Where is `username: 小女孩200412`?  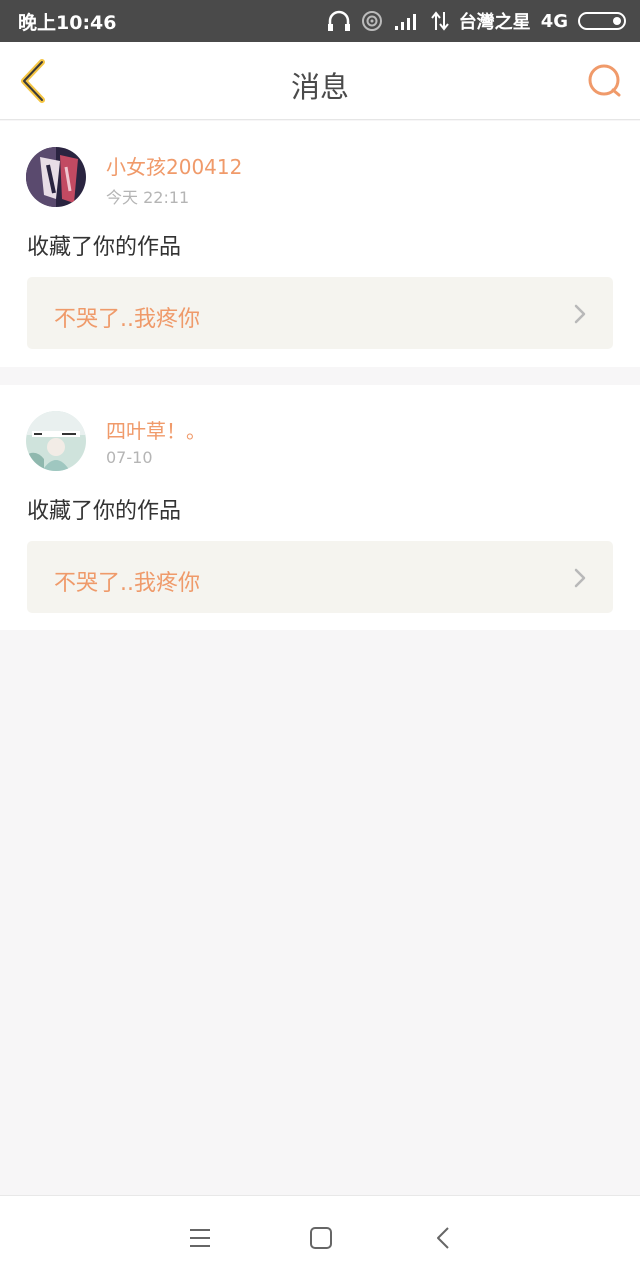
username: 小女孩200412 is located at coordinates (174, 165).